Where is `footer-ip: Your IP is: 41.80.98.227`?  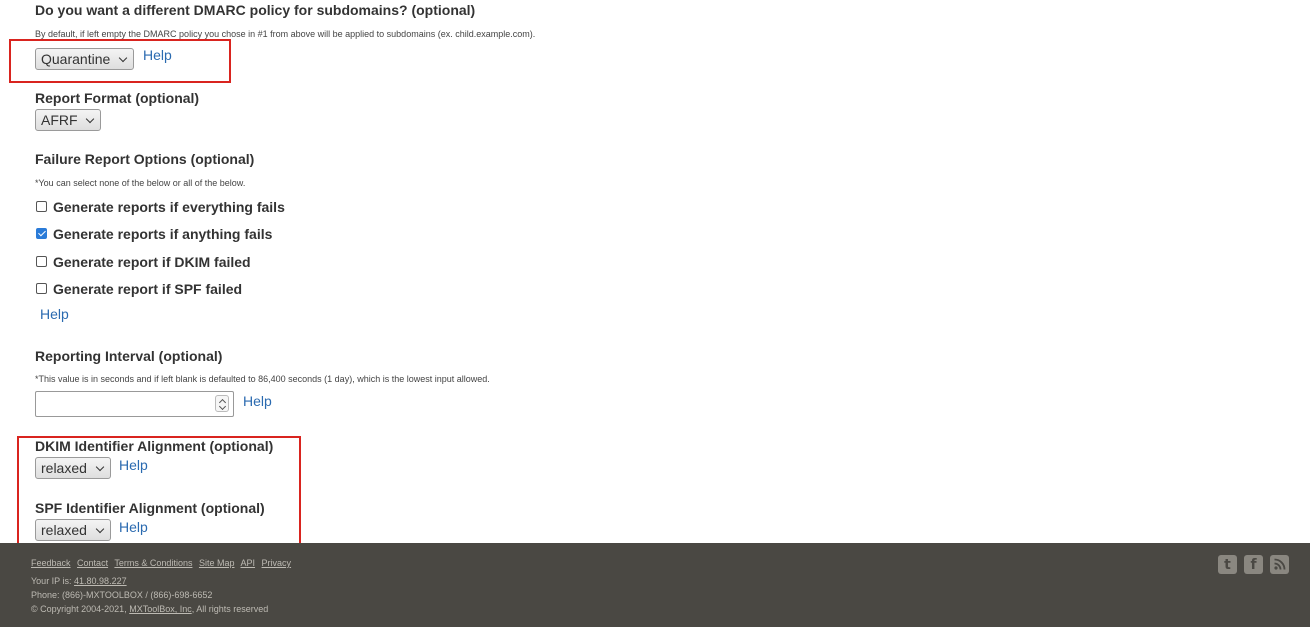
footer-ip: Your IP is: 41.80.98.227 is located at coordinates (79, 581).